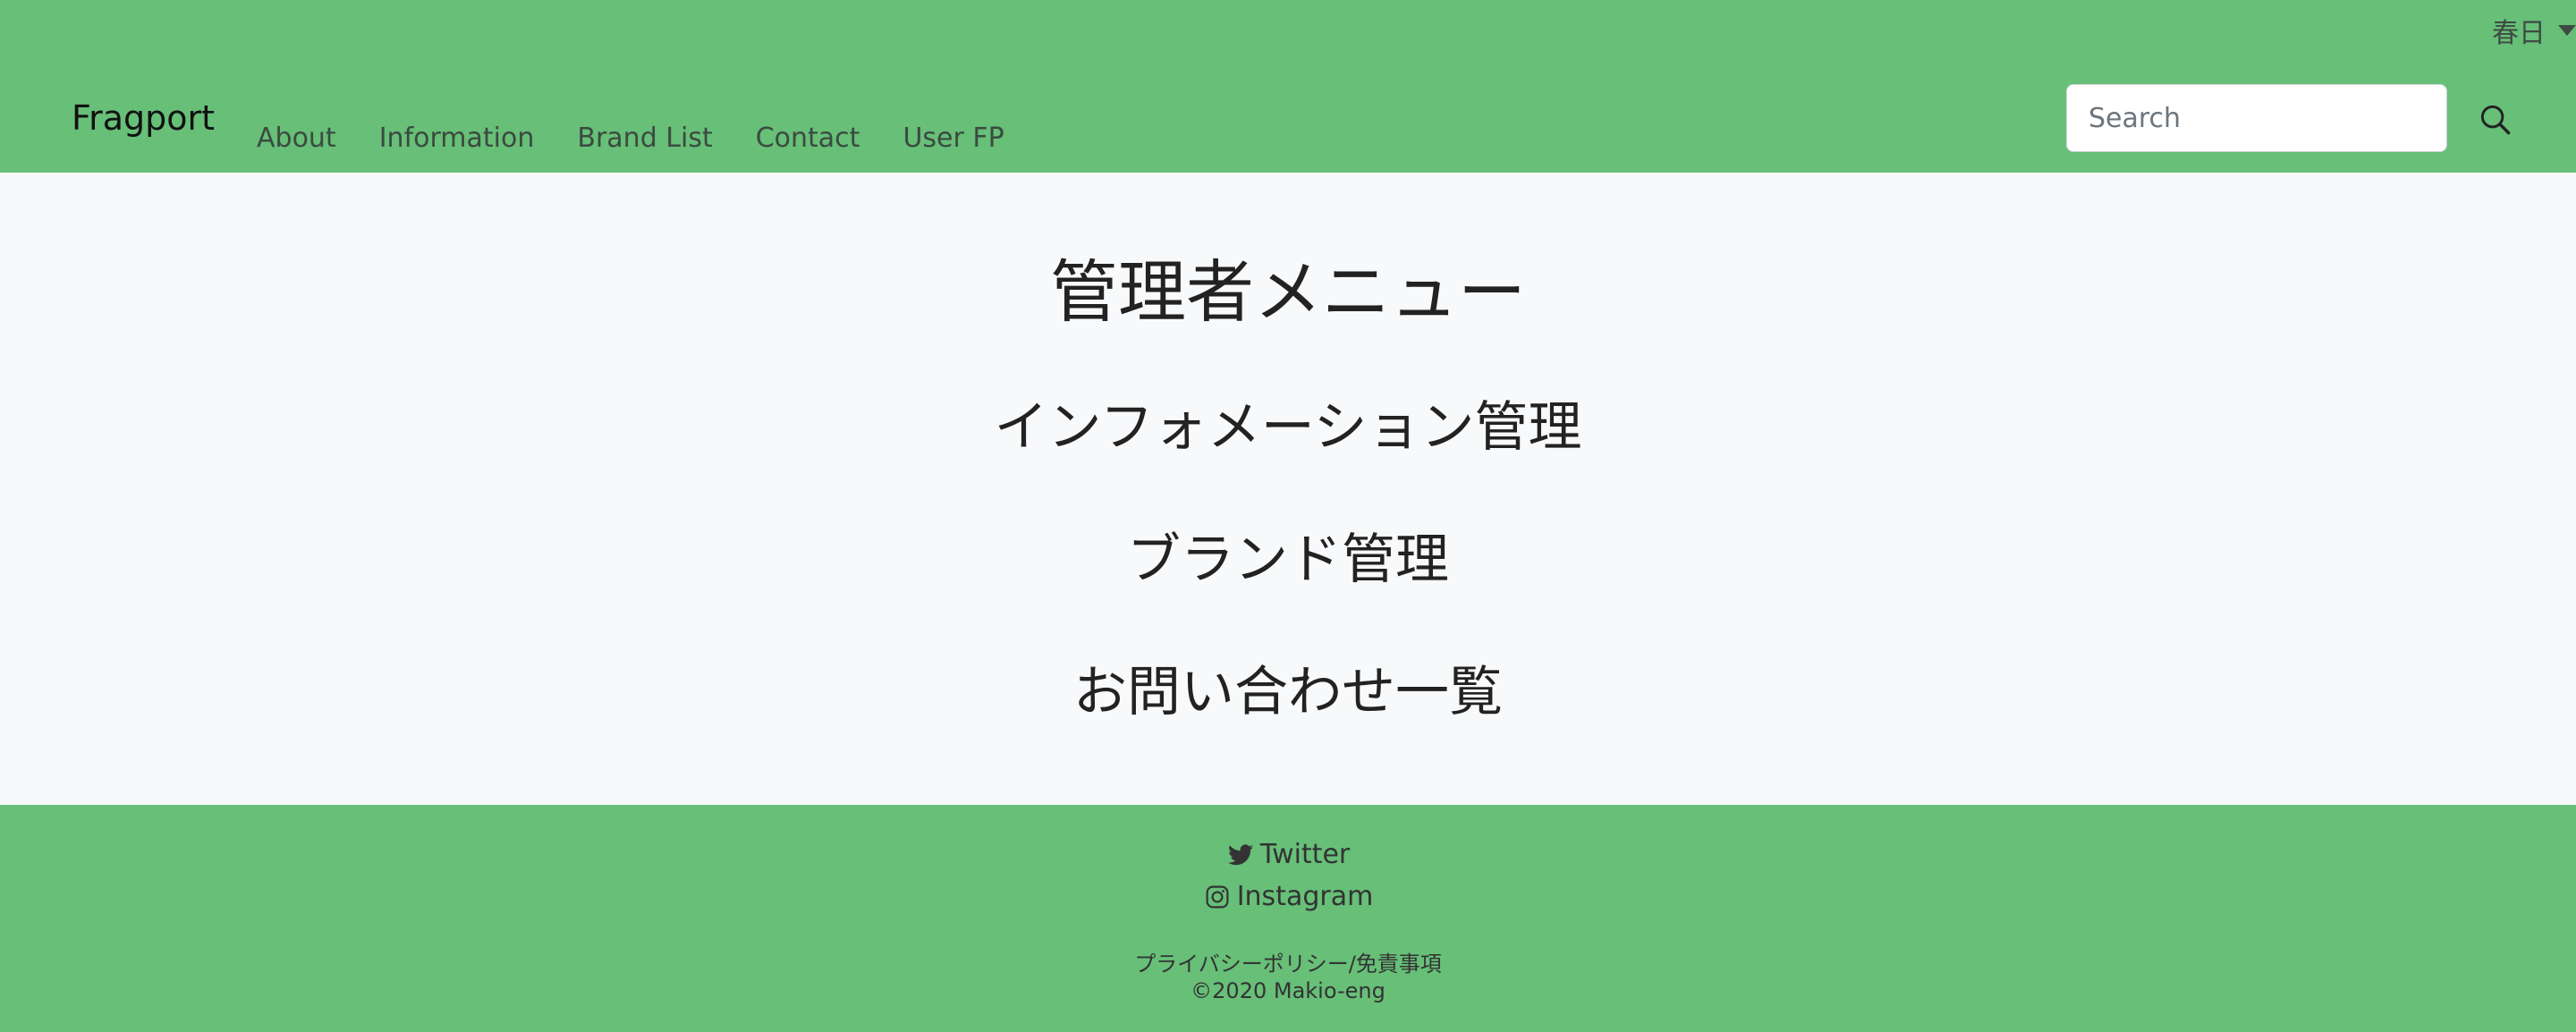  I want to click on twitter-icon, so click(1240, 855).